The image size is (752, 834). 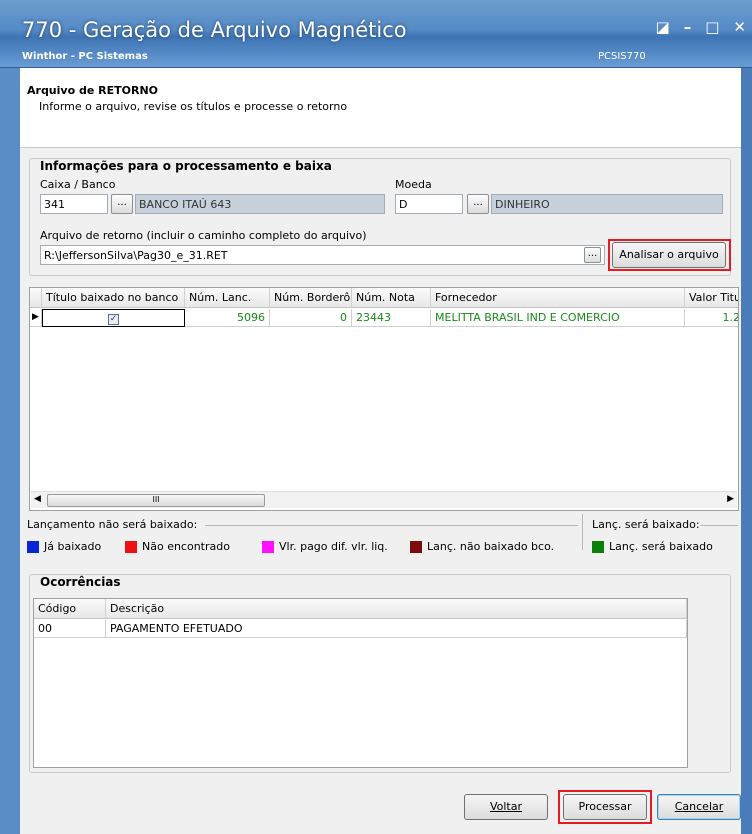 What do you see at coordinates (214, 30) in the screenshot?
I see `window-title: 770 - Geração de Arquivo Magnético` at bounding box center [214, 30].